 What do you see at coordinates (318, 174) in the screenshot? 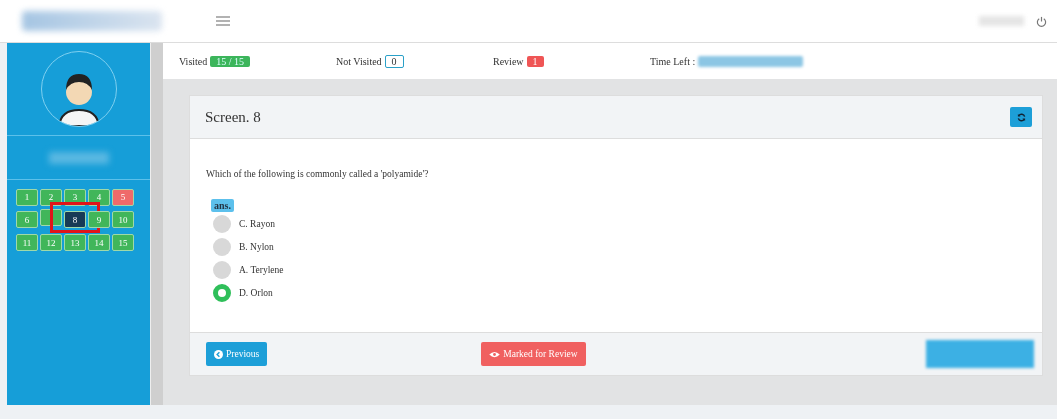
I see `question-text: Which of the following is commonly called a 'polyamide'?` at bounding box center [318, 174].